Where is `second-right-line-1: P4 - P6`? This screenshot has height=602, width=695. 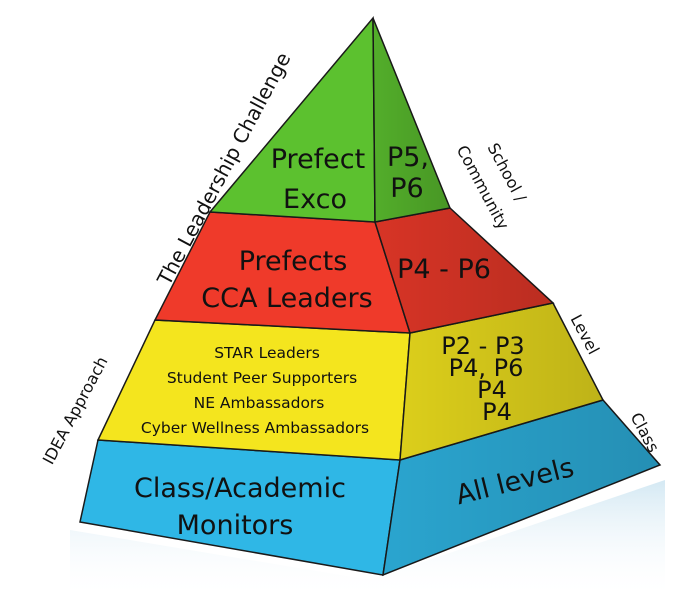 second-right-line-1: P4 - P6 is located at coordinates (444, 269).